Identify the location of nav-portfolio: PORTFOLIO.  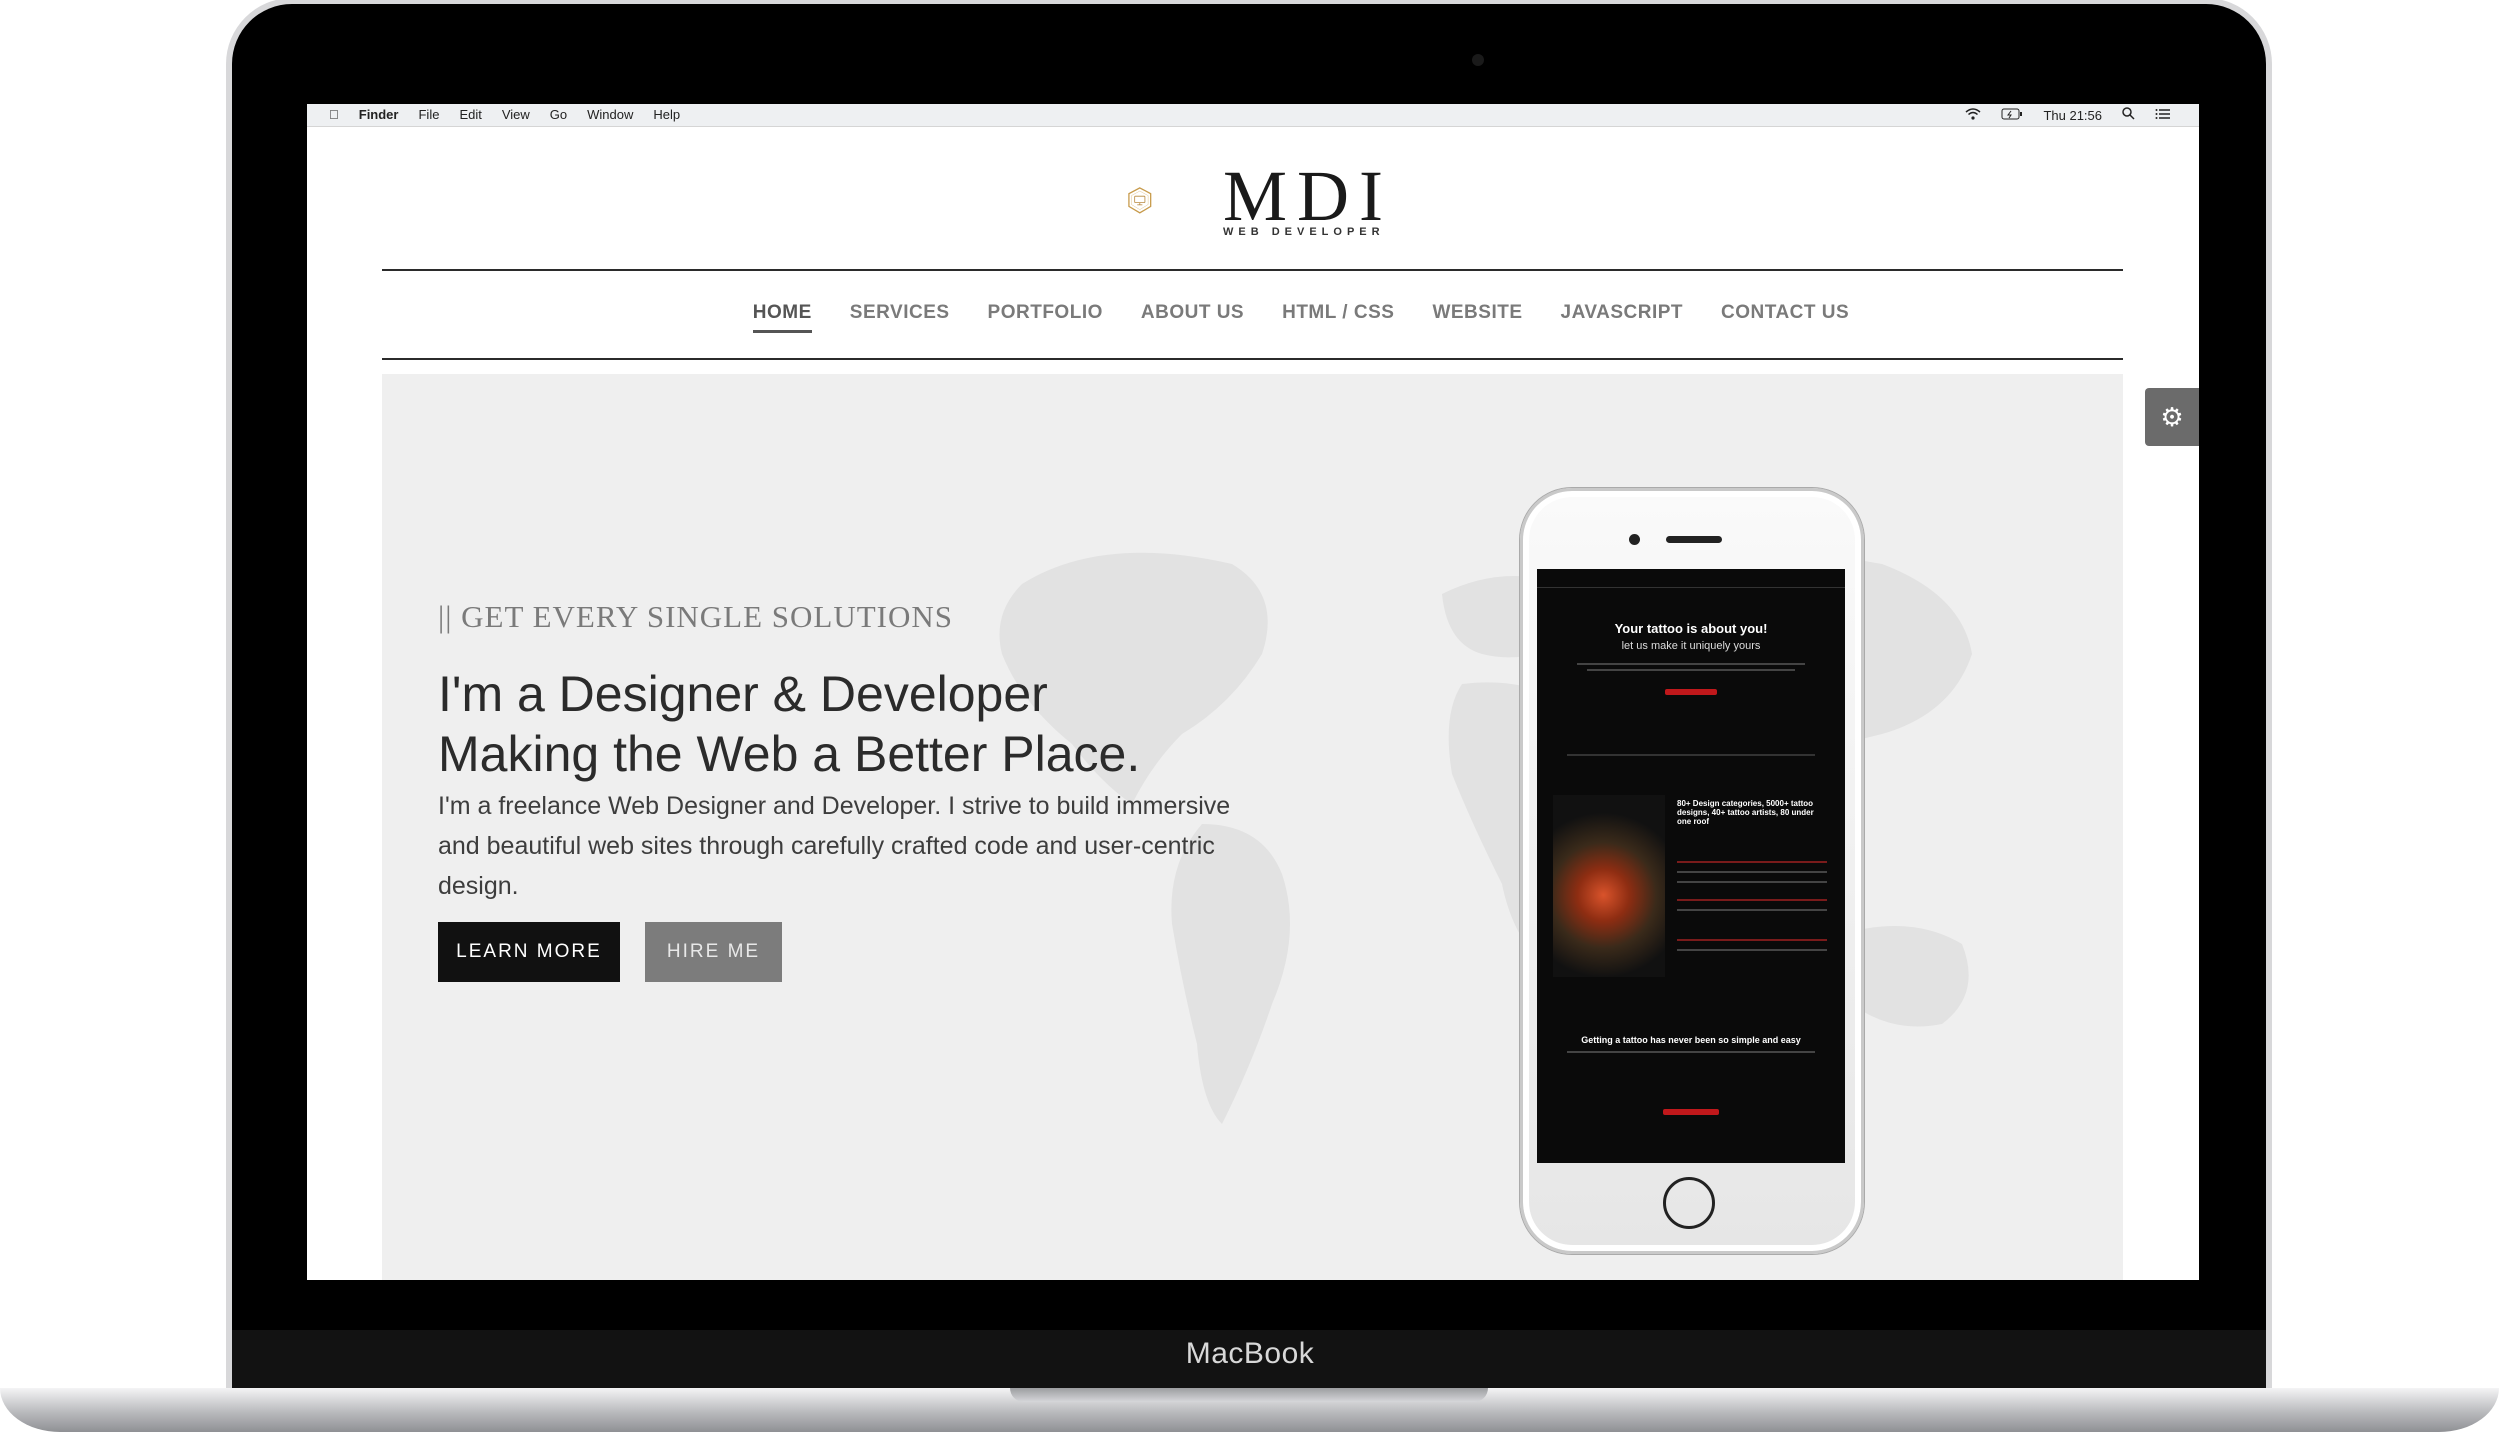
(1045, 317).